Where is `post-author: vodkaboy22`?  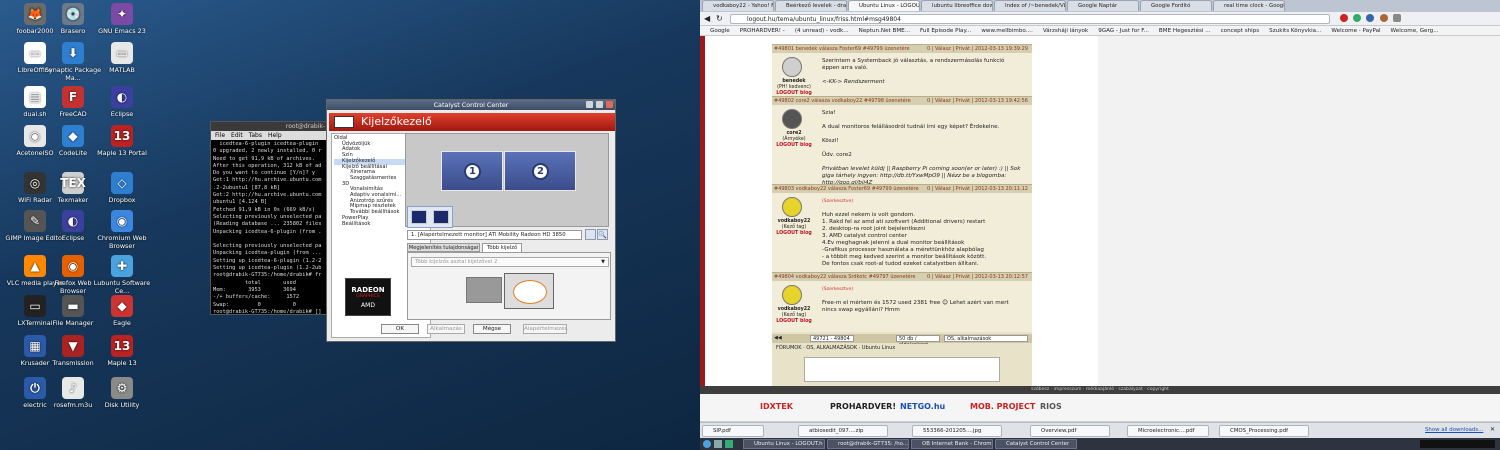
post-author: vodkaboy22 is located at coordinates (794, 221).